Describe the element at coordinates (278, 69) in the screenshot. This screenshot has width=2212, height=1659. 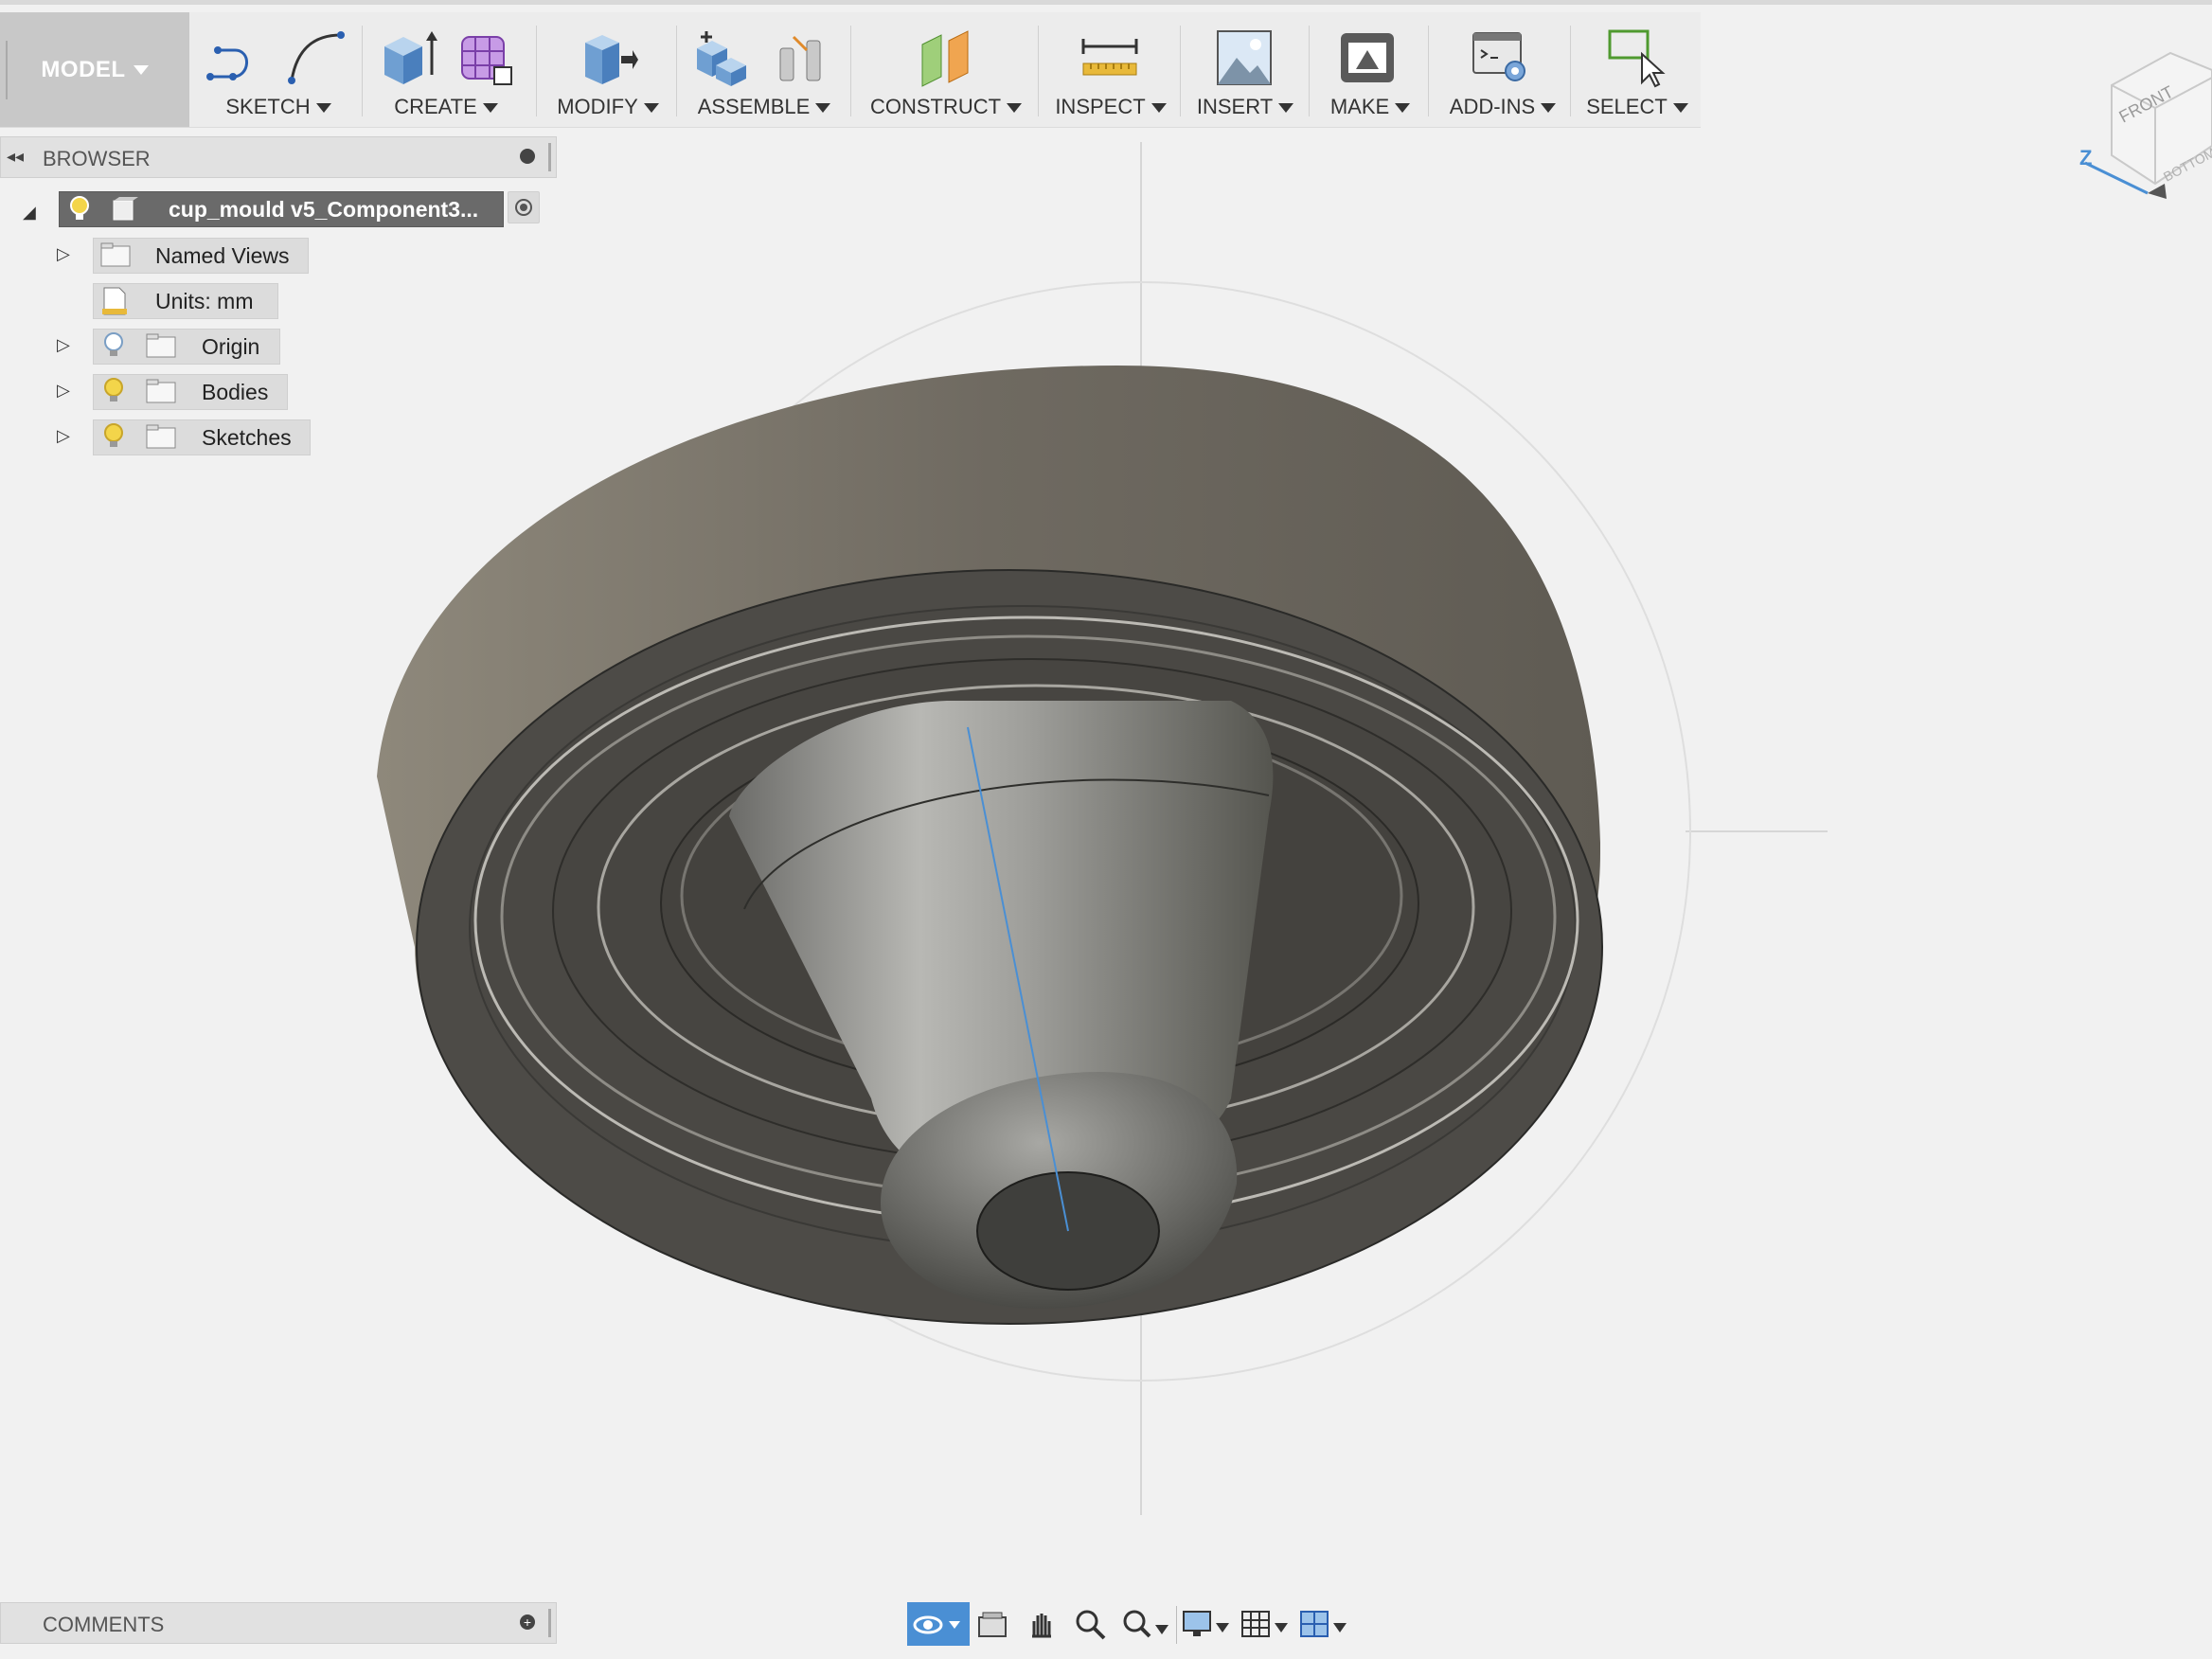
I see `sketch-group: SKETCH` at that location.